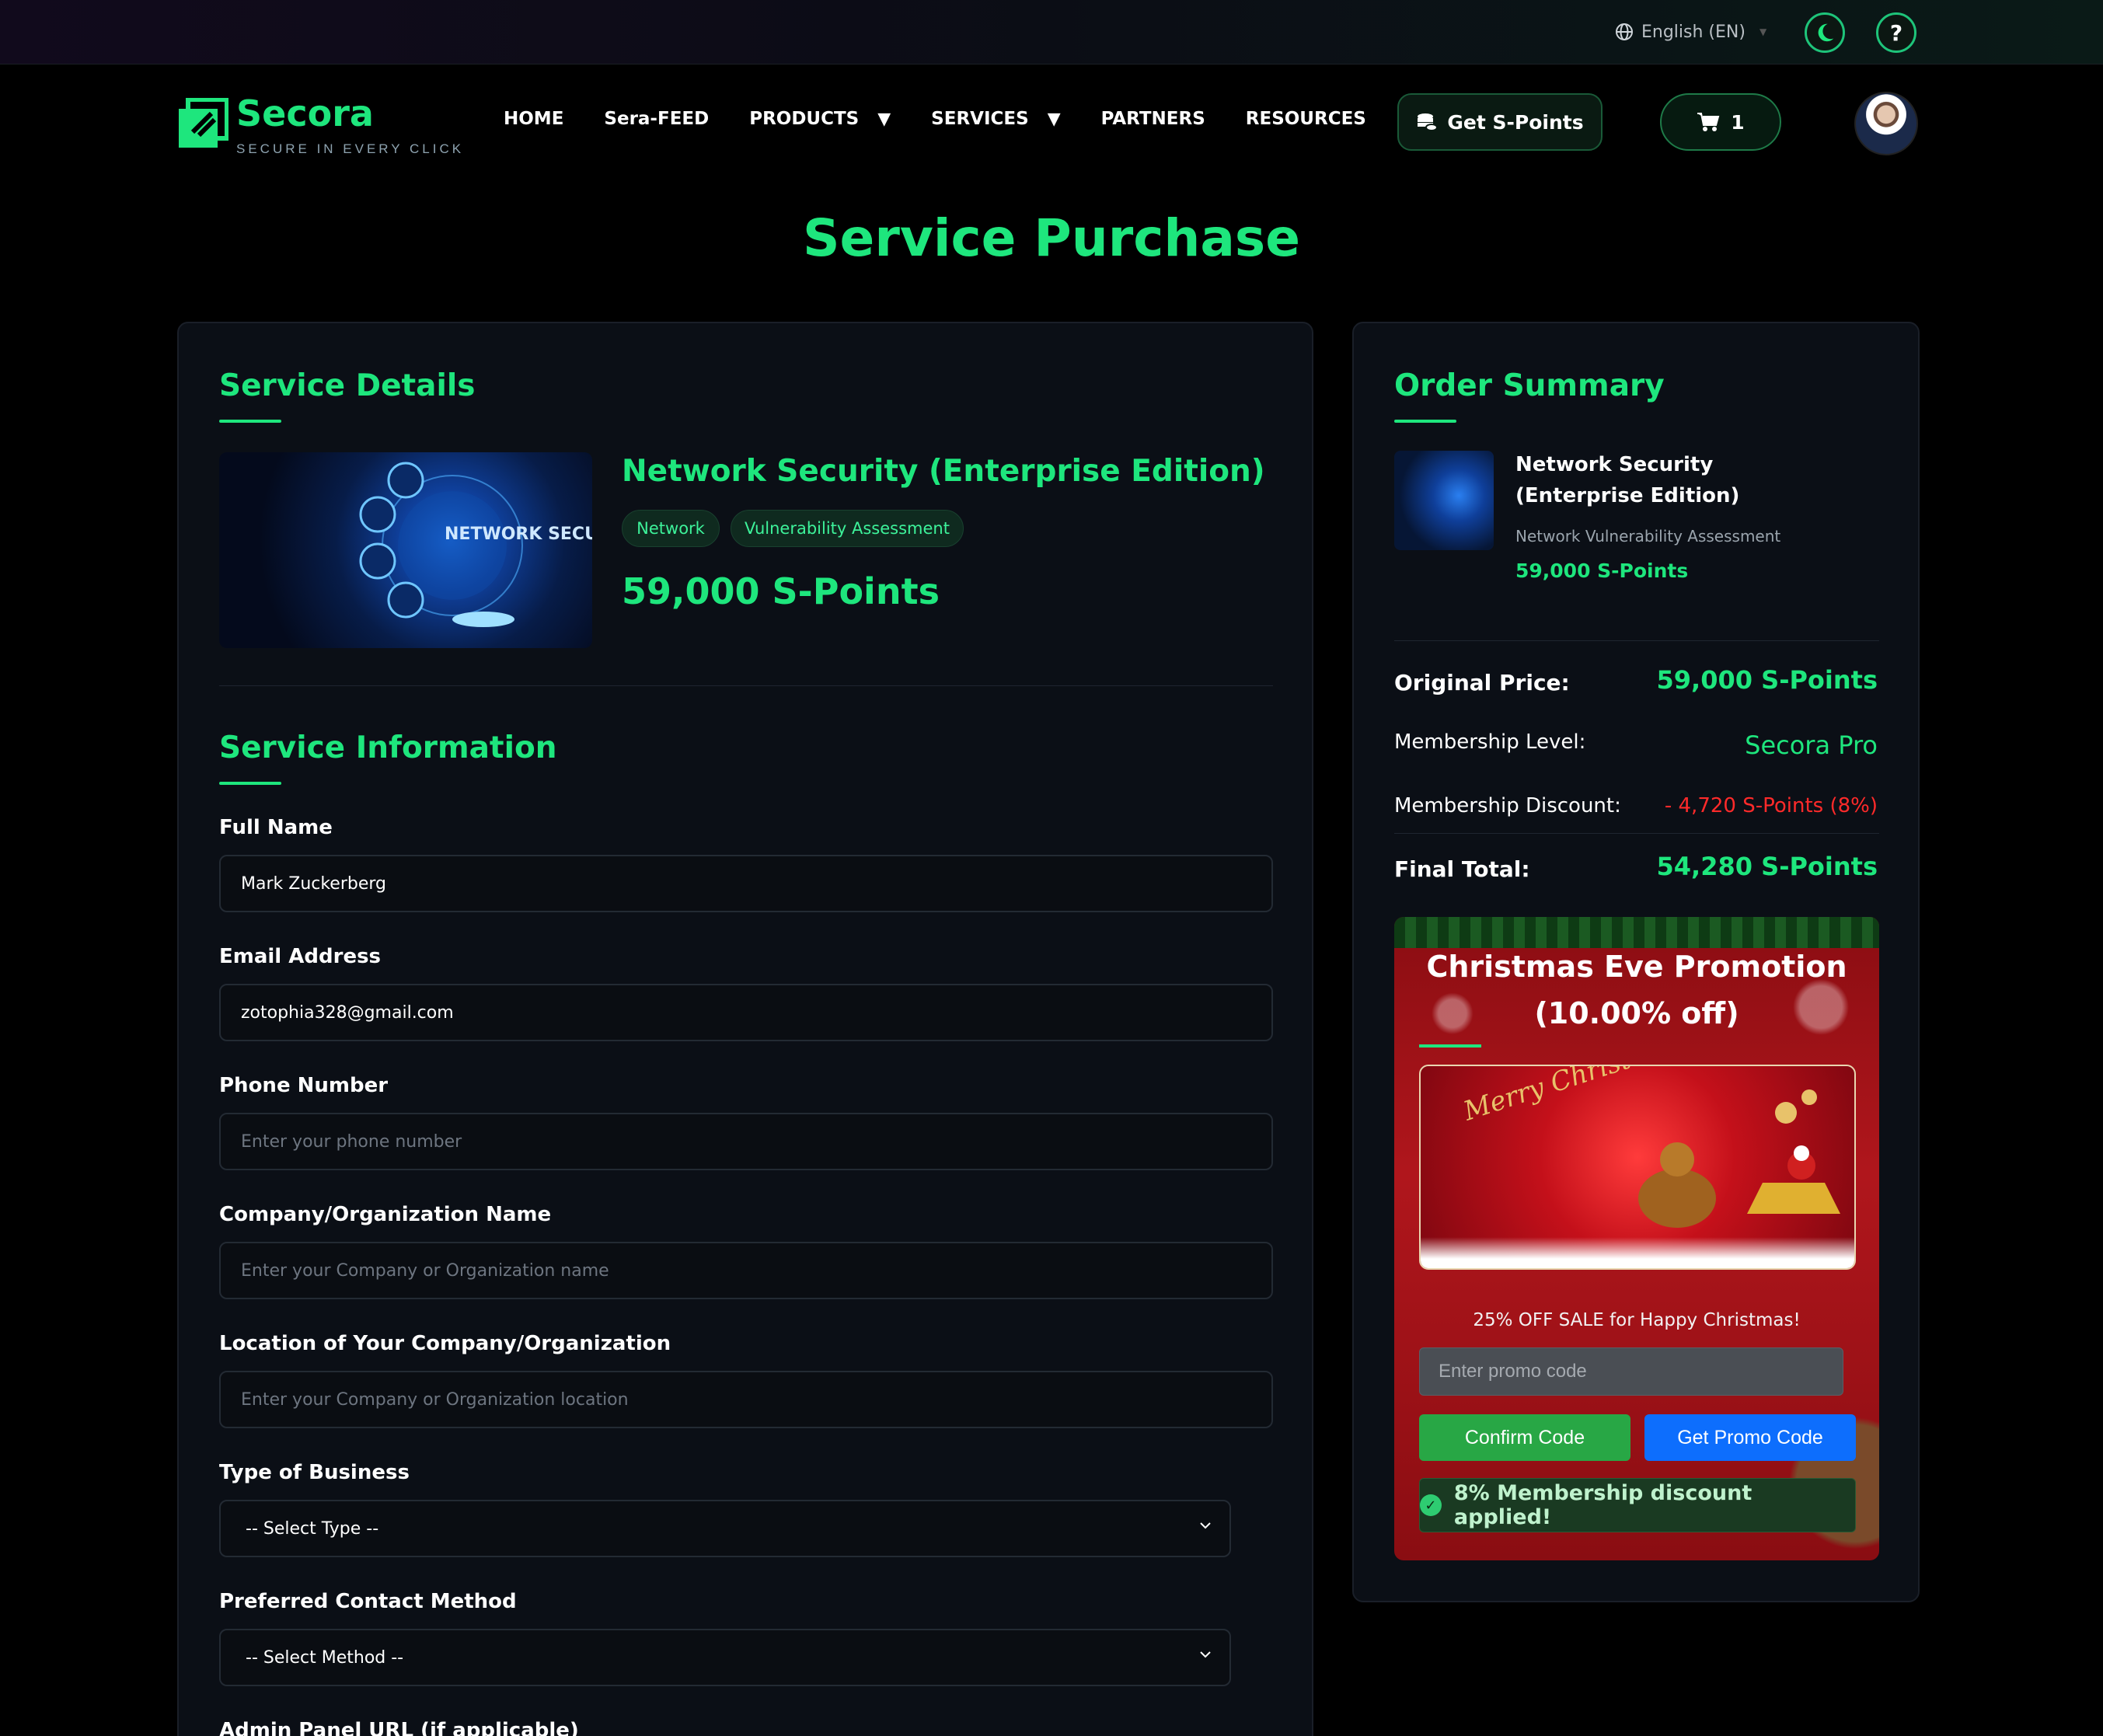 This screenshot has width=2103, height=1736. What do you see at coordinates (725, 1657) in the screenshot?
I see `contact-method-select: -- Select Method --` at bounding box center [725, 1657].